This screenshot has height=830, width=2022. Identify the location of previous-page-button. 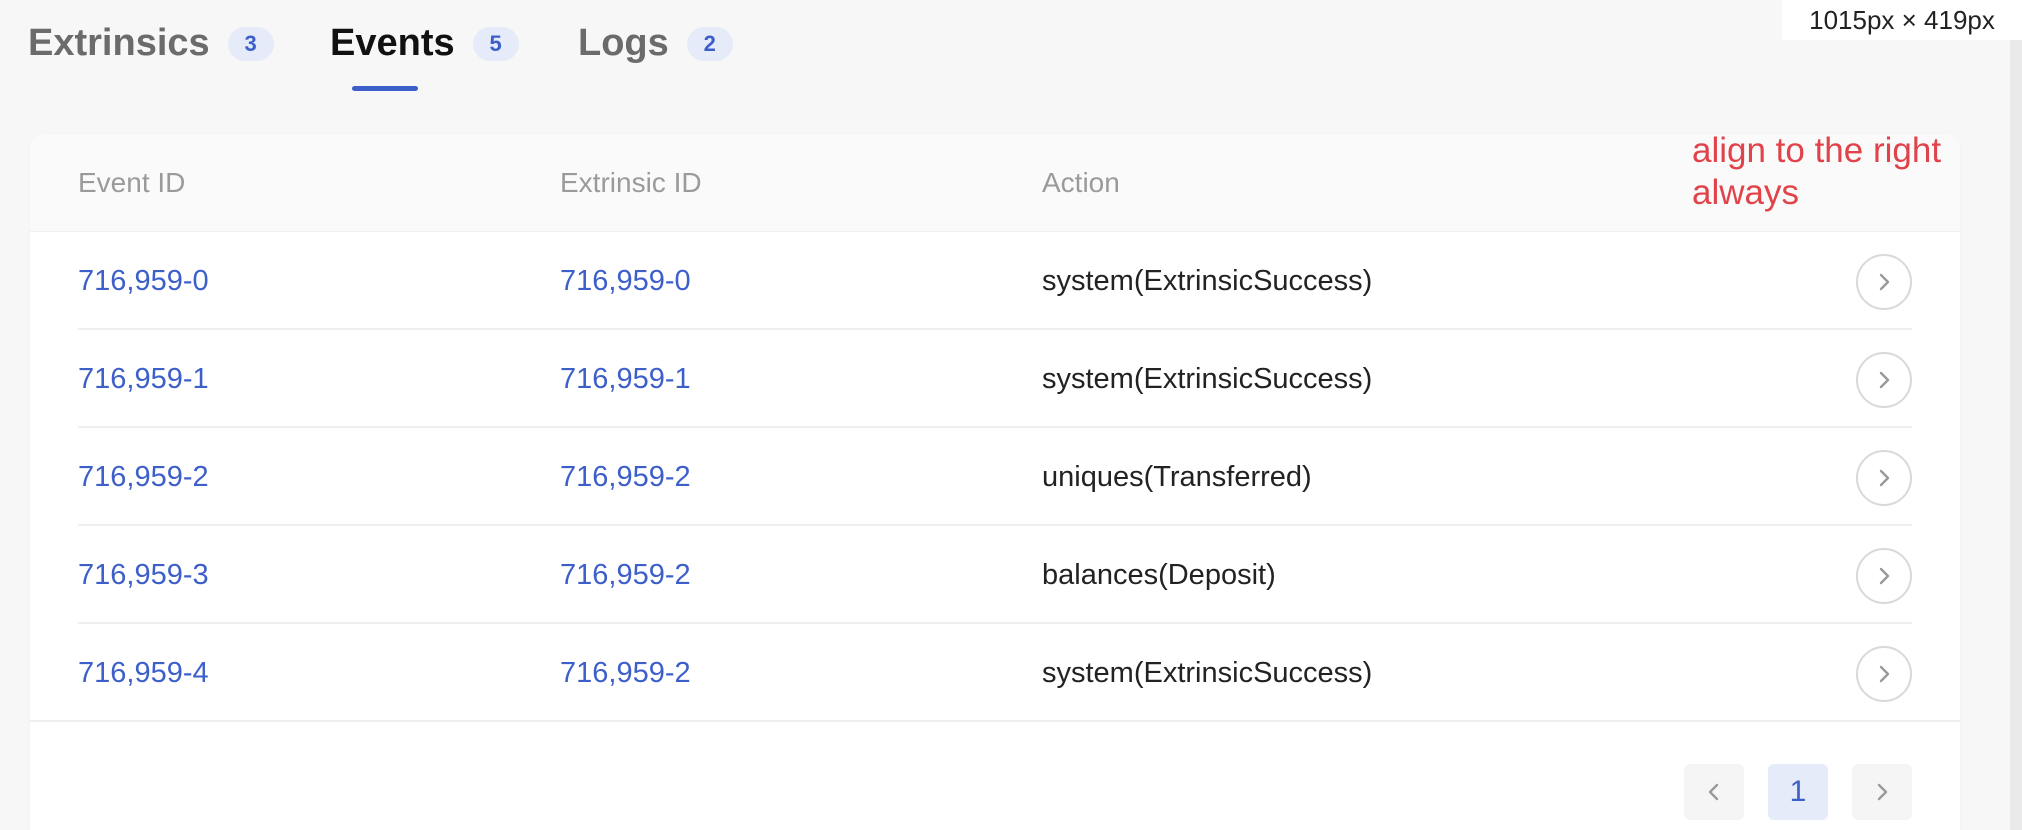
(1714, 792).